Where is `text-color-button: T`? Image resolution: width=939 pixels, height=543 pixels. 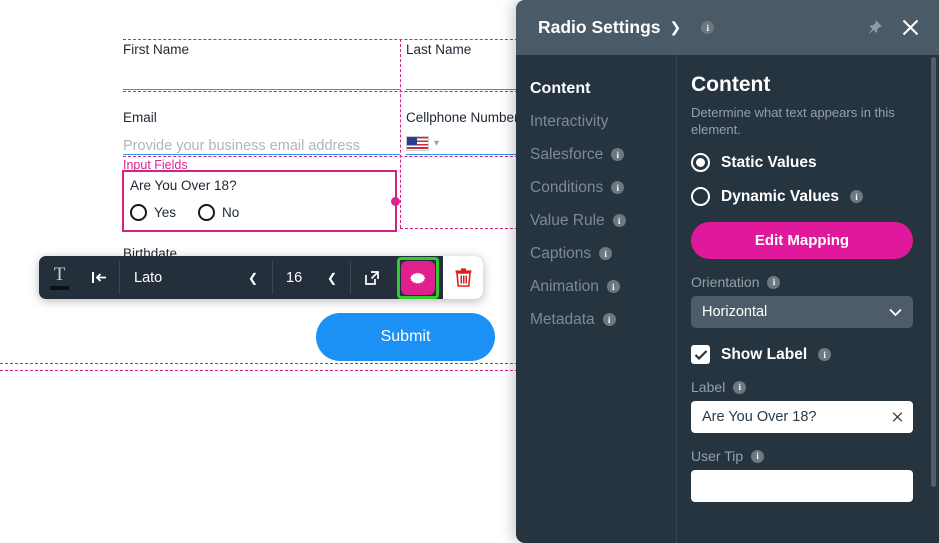
text-color-button: T is located at coordinates (59, 277).